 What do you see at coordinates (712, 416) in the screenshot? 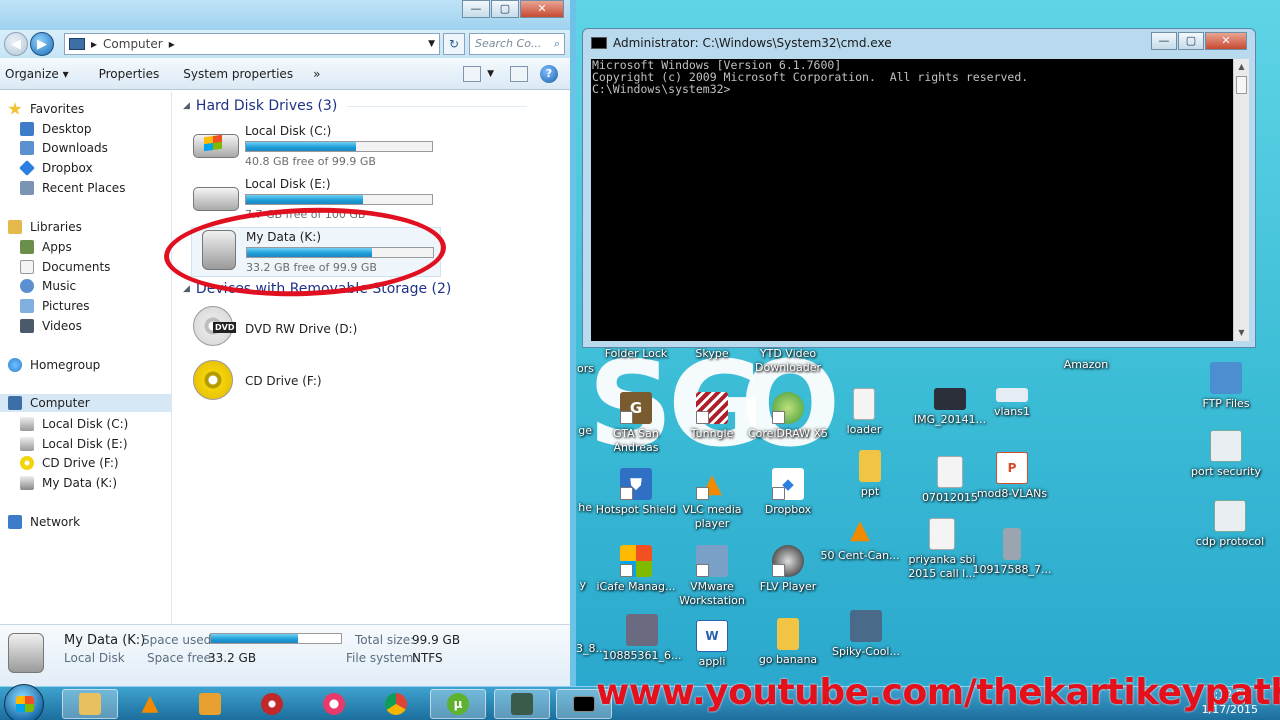
I see `desktop-icon-tunngle: Tunngle` at bounding box center [712, 416].